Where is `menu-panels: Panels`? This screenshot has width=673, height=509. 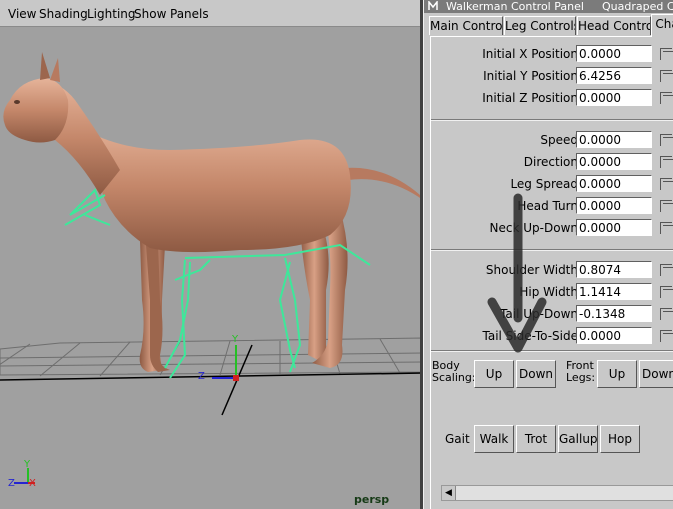
menu-panels: Panels is located at coordinates (189, 14).